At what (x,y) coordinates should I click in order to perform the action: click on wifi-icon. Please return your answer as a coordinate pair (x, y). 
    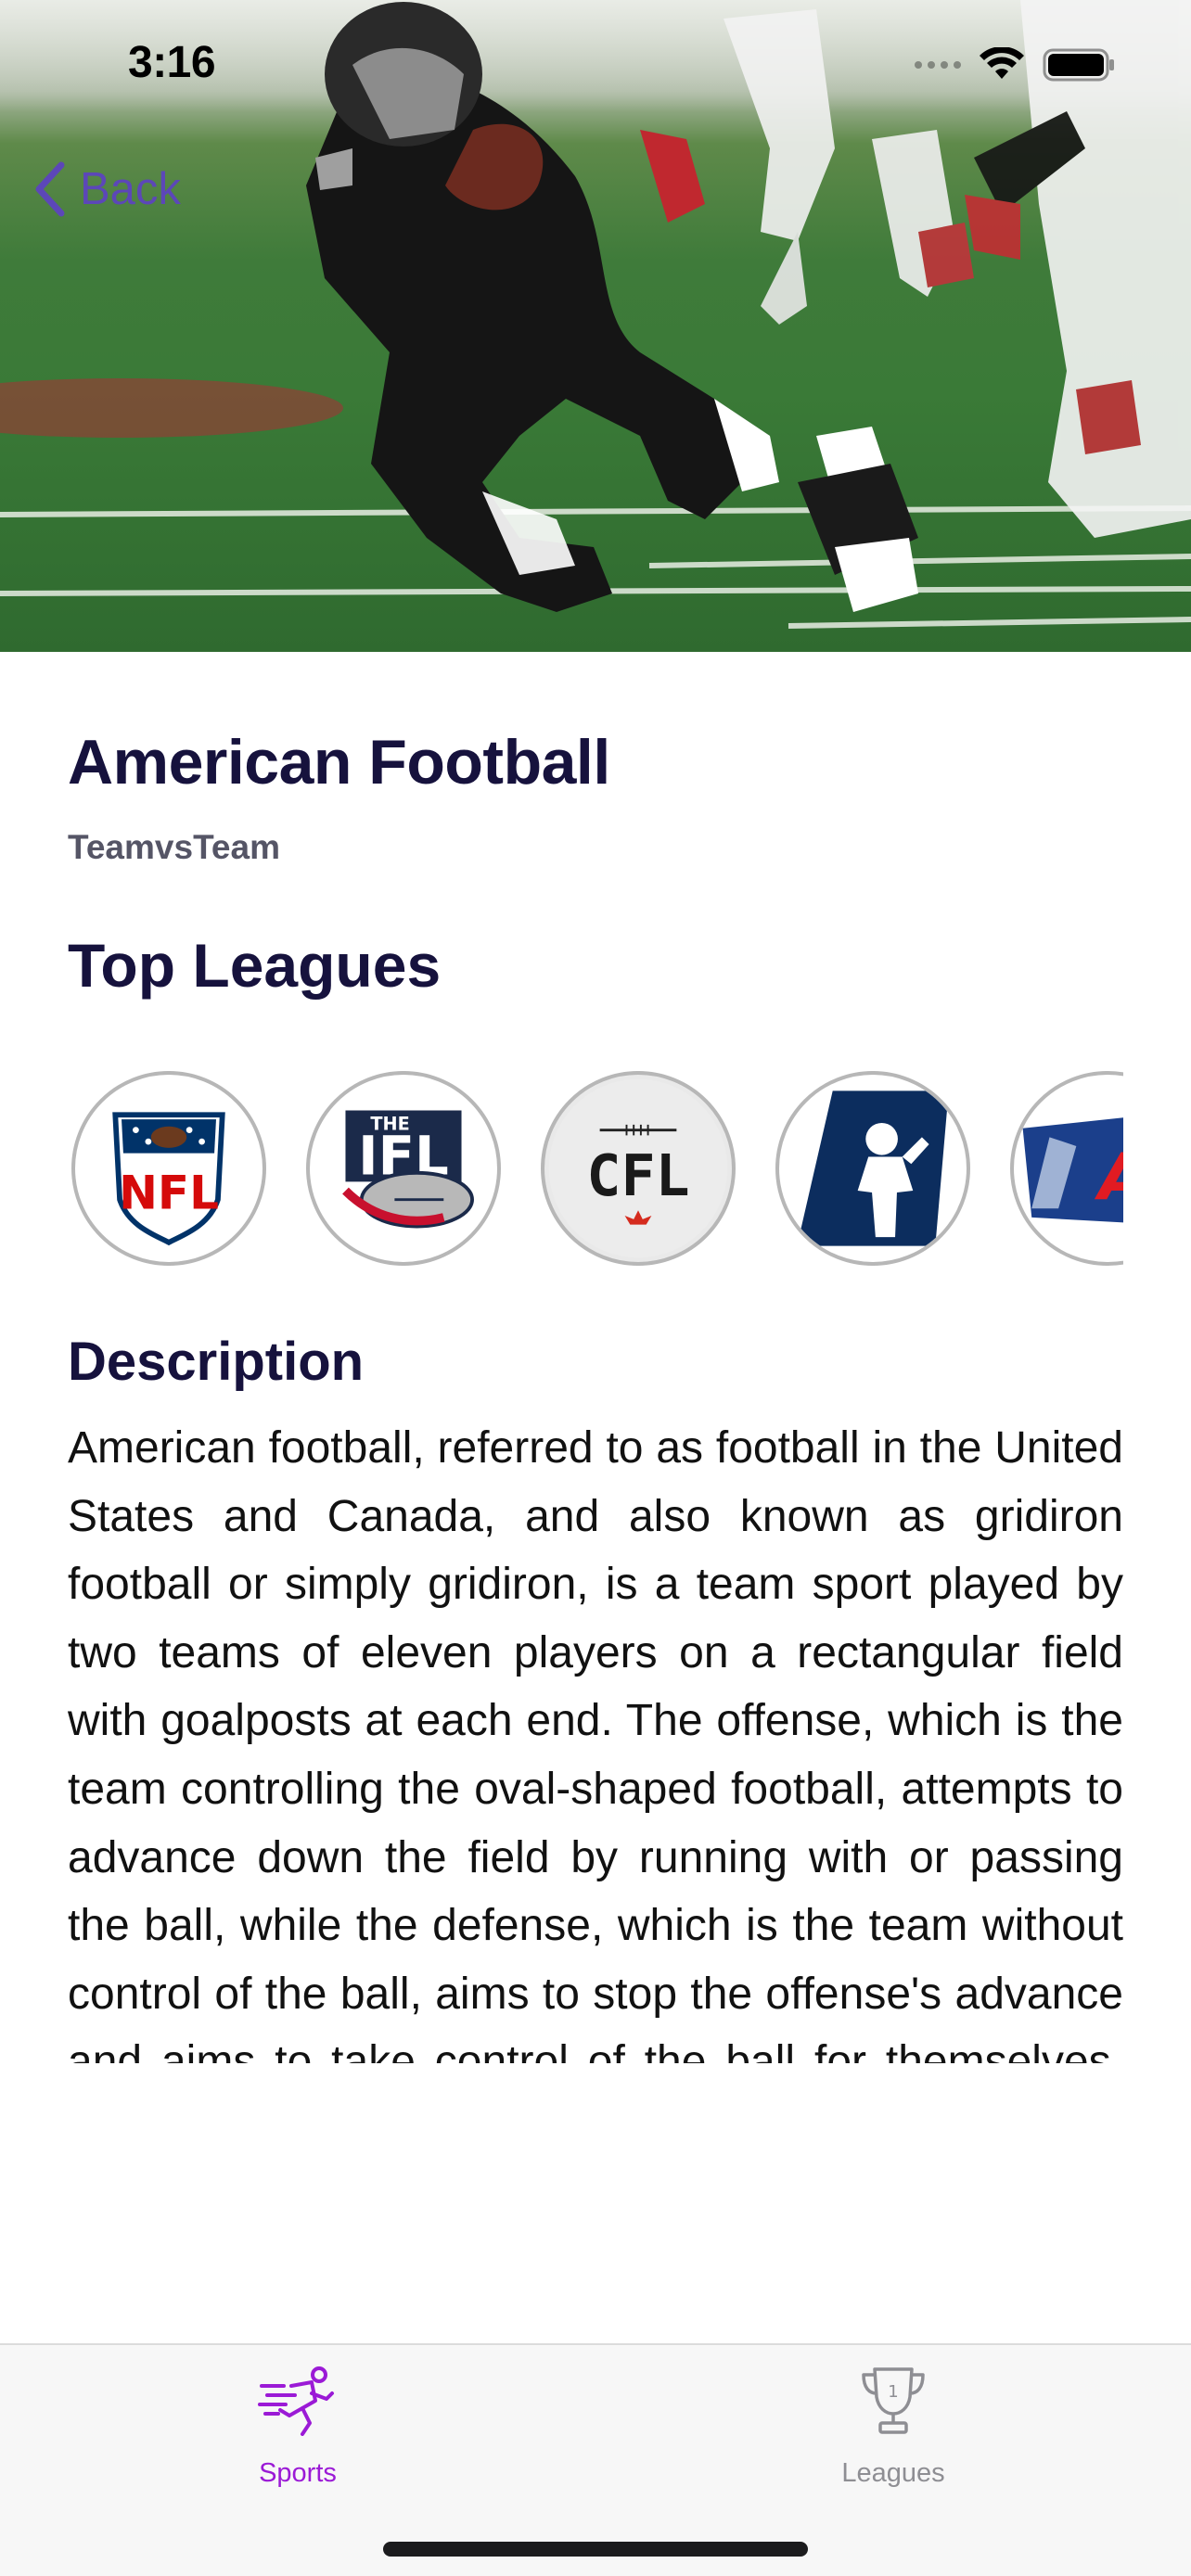
    Looking at the image, I should click on (1002, 63).